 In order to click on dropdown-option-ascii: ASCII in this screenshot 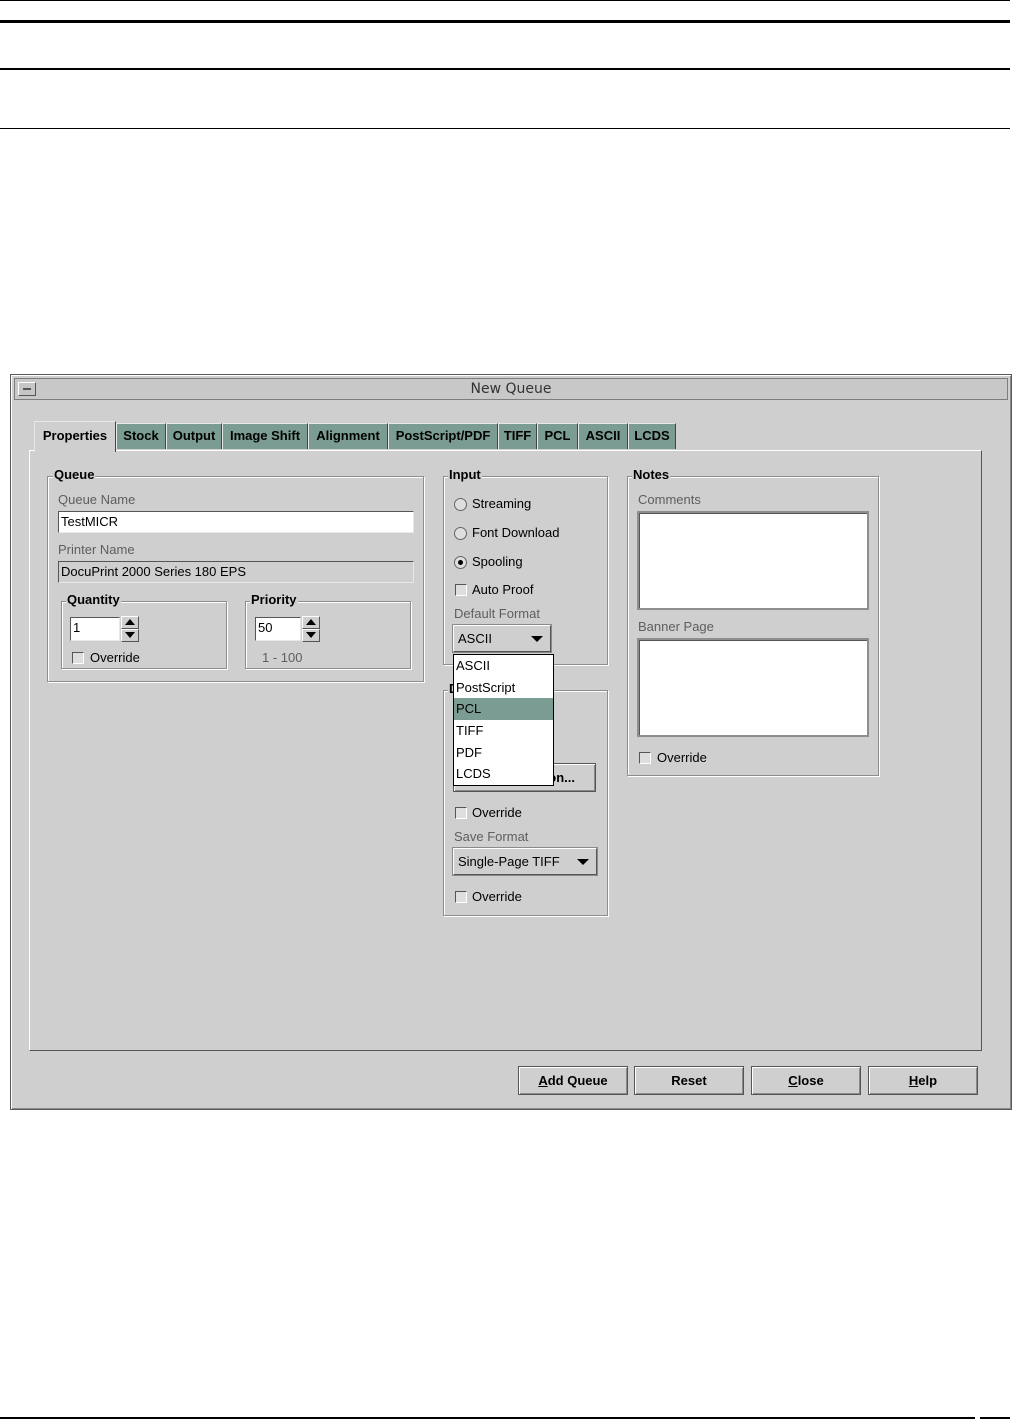, I will do `click(503, 666)`.